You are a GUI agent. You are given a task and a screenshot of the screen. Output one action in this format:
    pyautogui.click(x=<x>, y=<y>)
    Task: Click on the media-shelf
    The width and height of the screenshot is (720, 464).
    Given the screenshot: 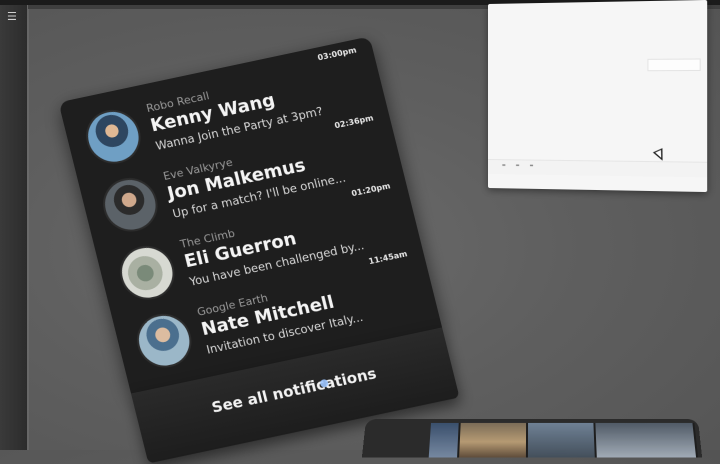 What is the action you would take?
    pyautogui.click(x=532, y=438)
    